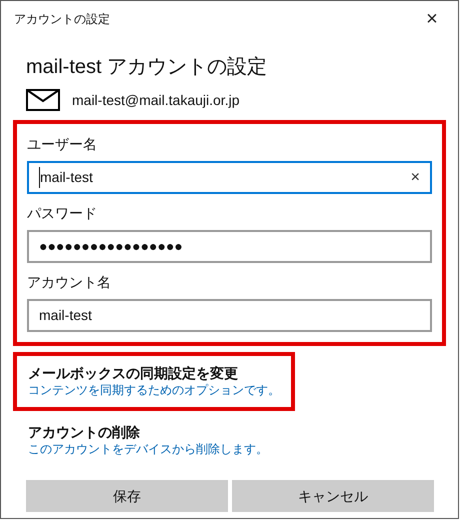  I want to click on window-title: アカウントの設定, so click(62, 19).